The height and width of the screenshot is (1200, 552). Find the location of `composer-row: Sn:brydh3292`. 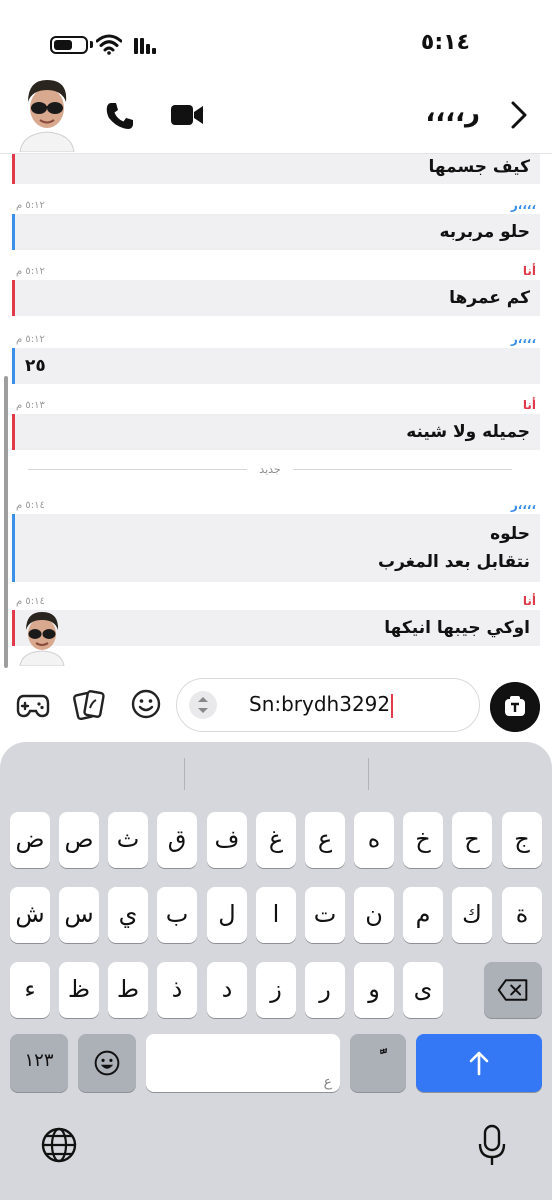

composer-row: Sn:brydh3292 is located at coordinates (276, 705).